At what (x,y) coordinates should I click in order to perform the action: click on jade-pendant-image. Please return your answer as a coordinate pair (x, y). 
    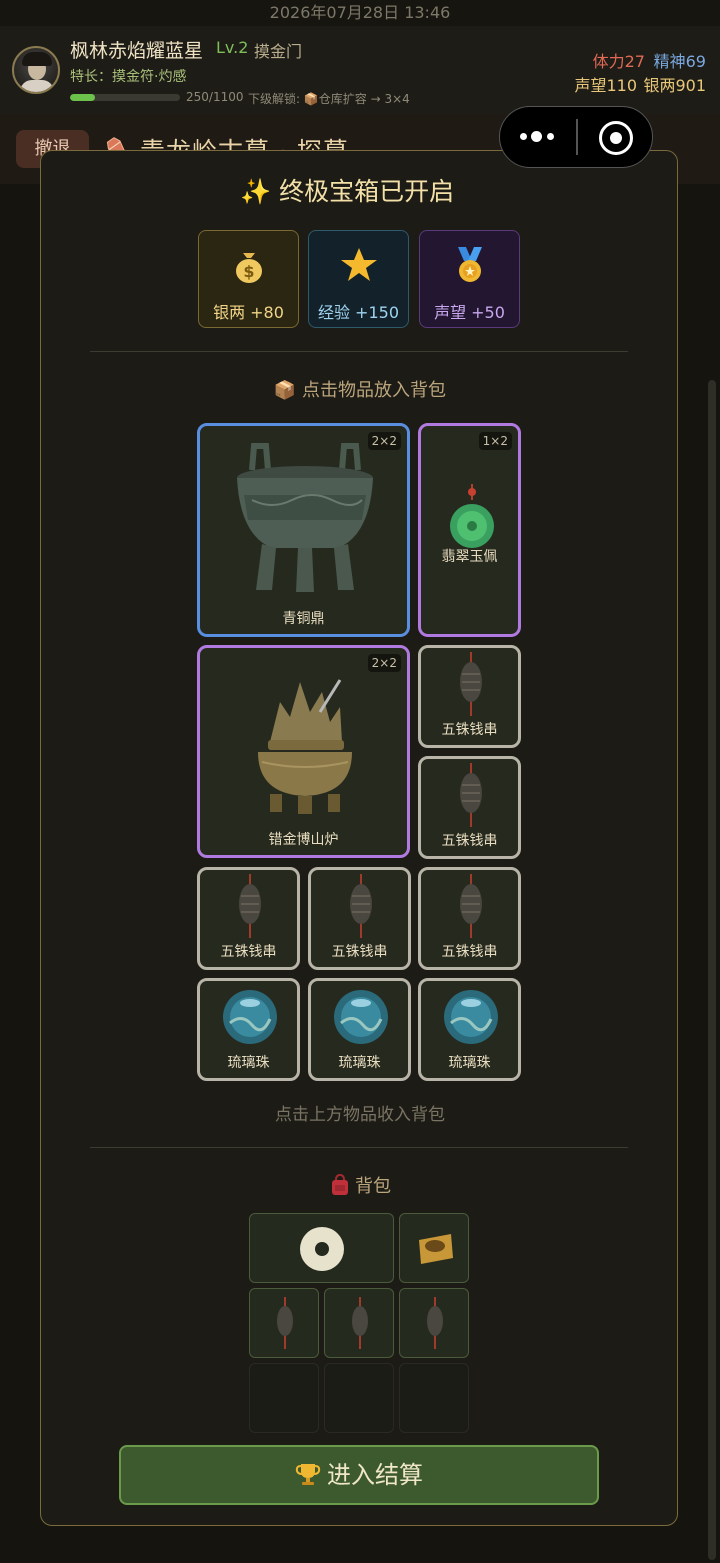
    Looking at the image, I should click on (472, 516).